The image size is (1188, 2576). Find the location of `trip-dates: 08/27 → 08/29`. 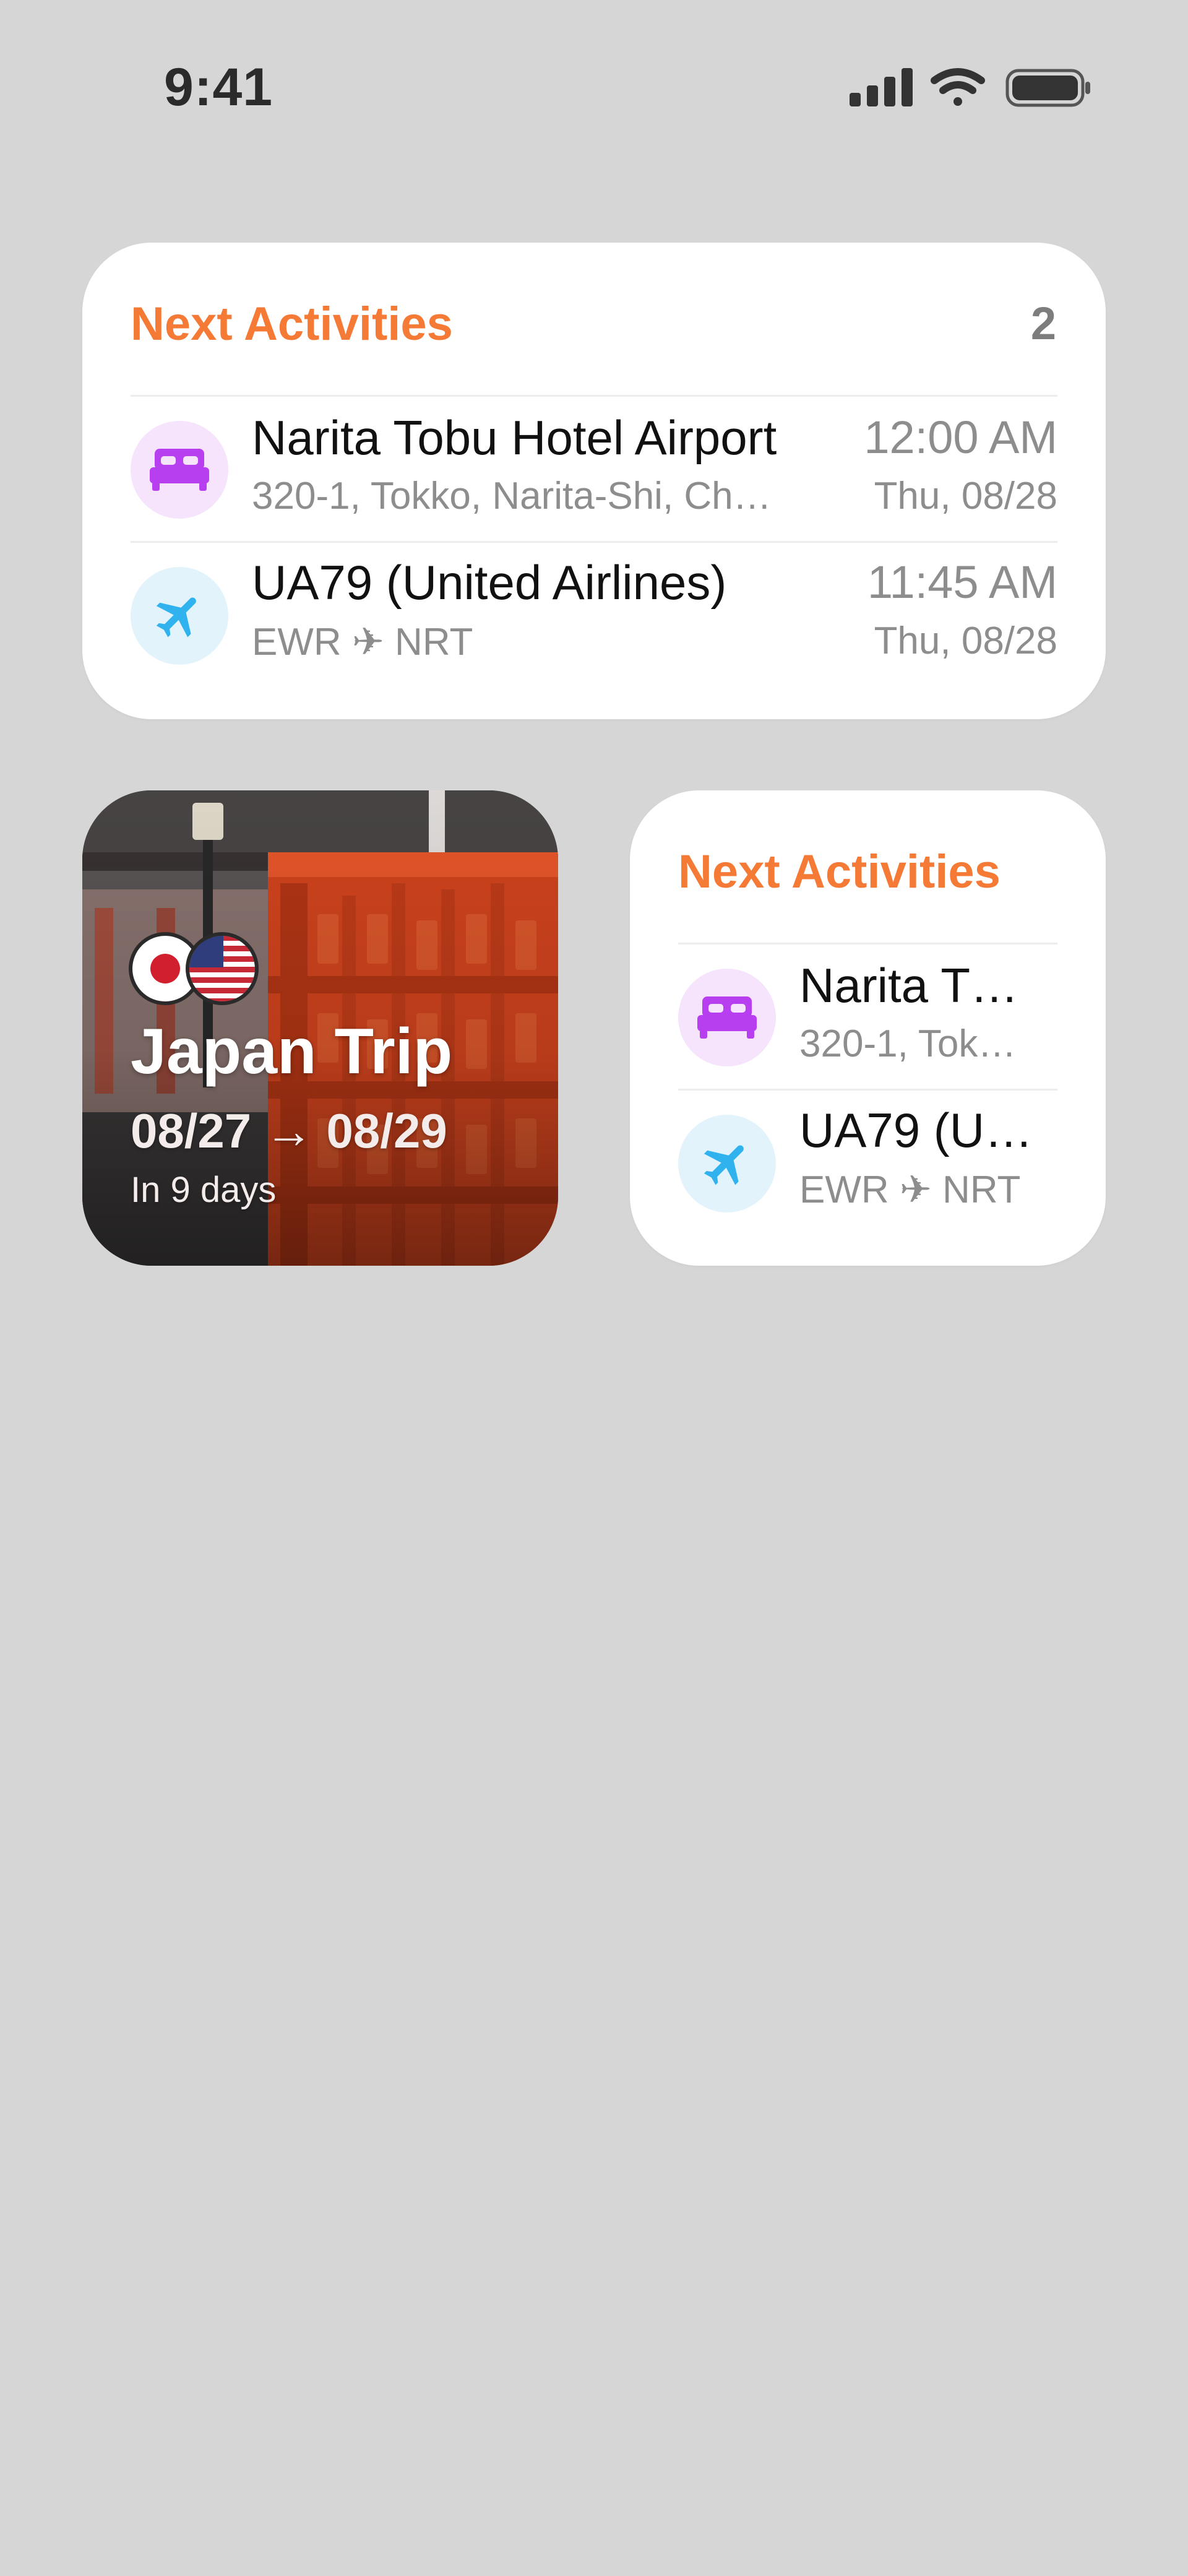

trip-dates: 08/27 → 08/29 is located at coordinates (289, 1131).